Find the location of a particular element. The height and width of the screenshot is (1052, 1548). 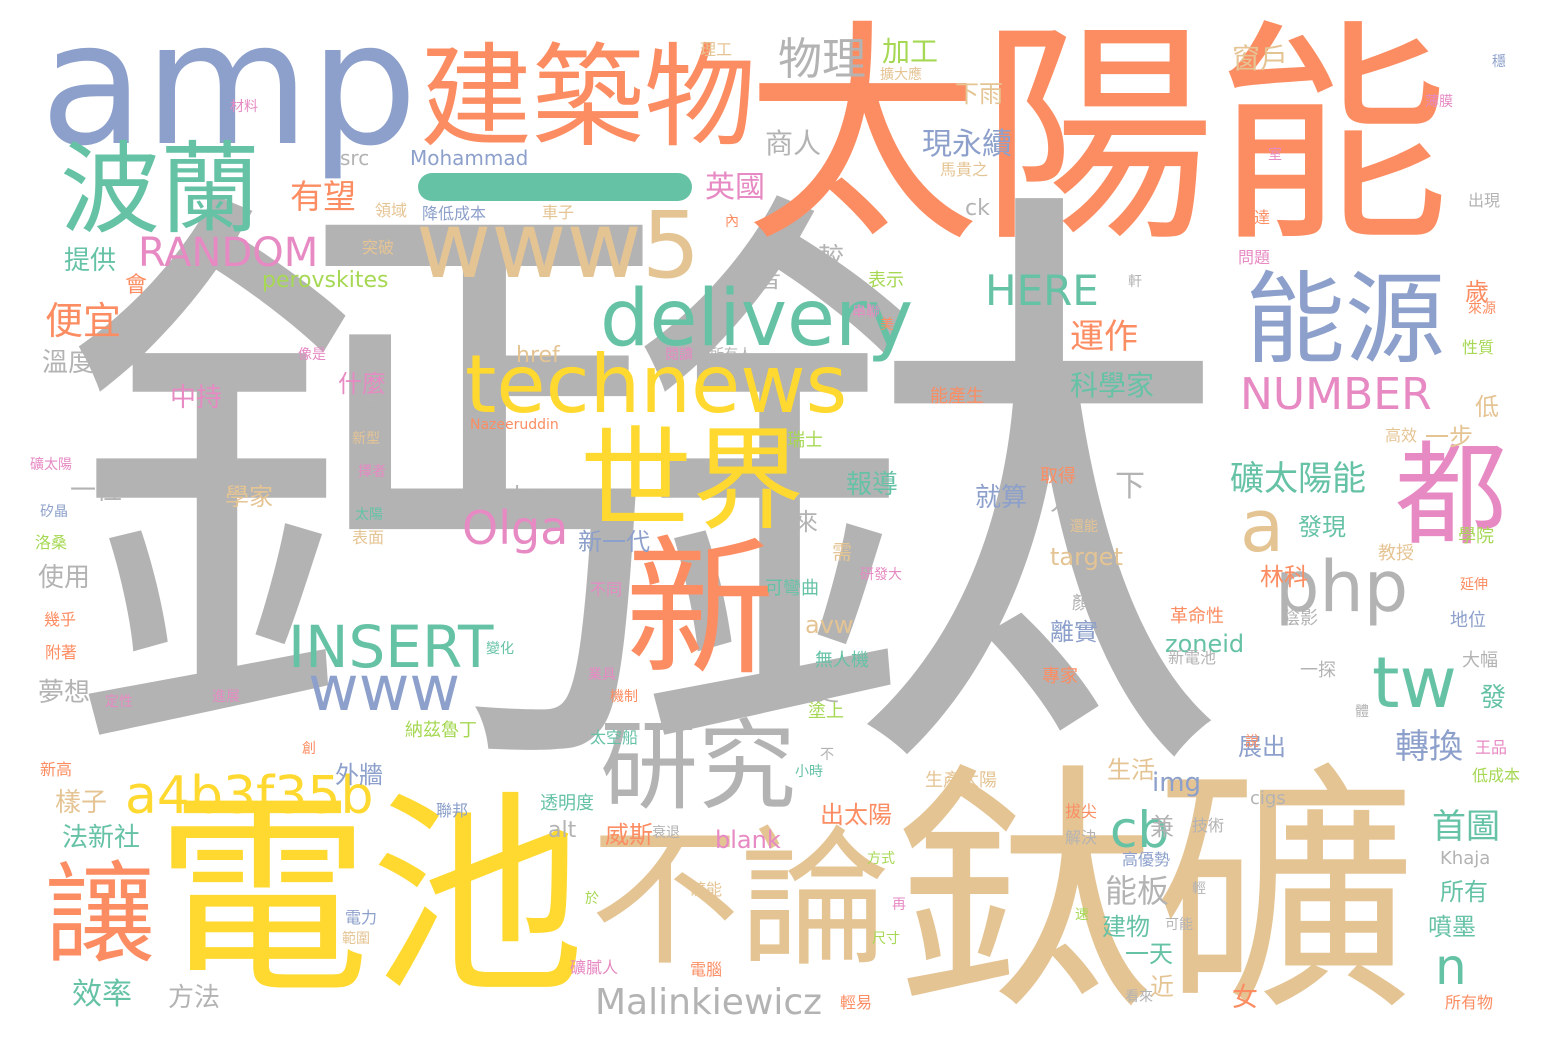

word-110: 教授 is located at coordinates (1396, 553).